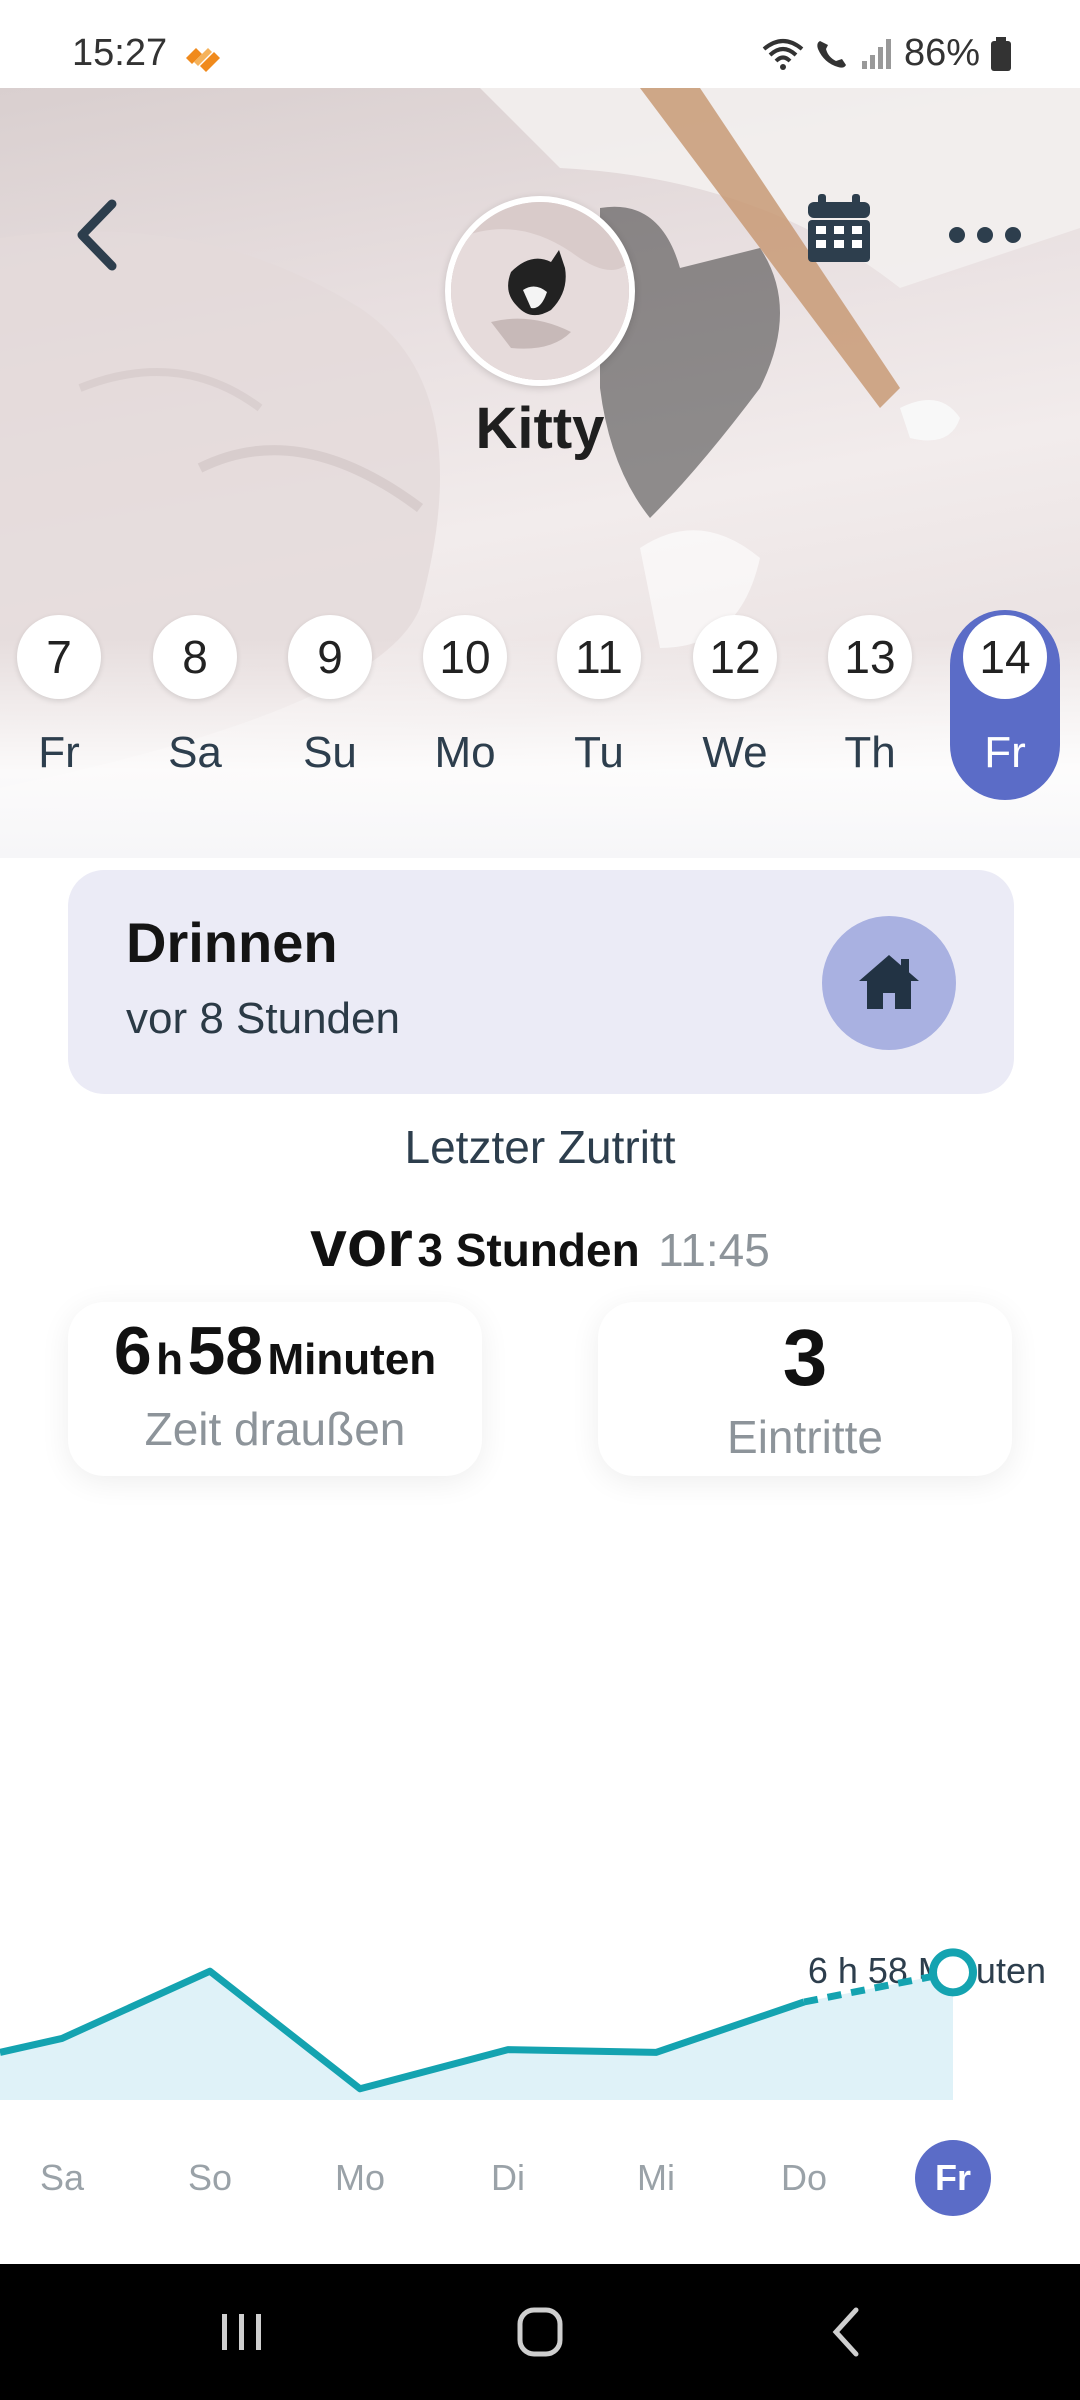  I want to click on last-entry-duration: 3 Stunden, so click(528, 1250).